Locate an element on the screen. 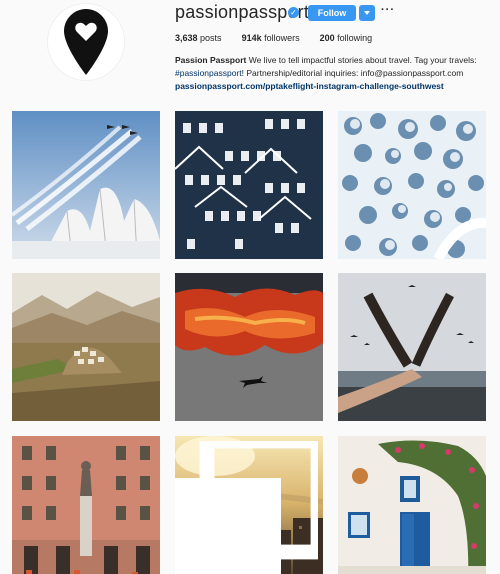  followers-count: 914k is located at coordinates (251, 38).